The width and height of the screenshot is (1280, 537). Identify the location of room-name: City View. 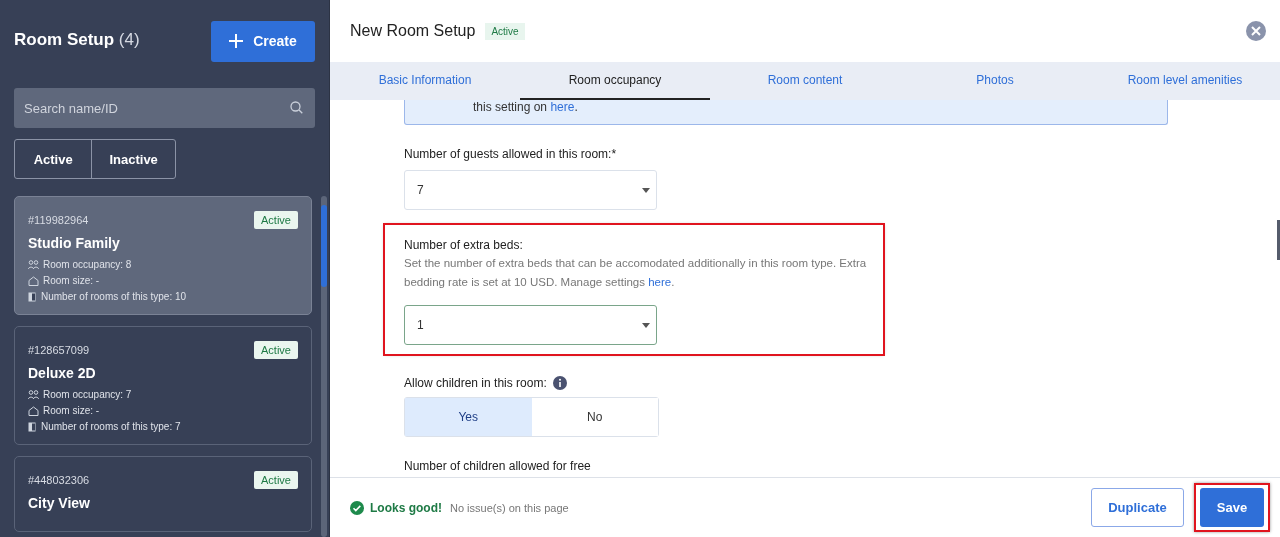
(59, 503).